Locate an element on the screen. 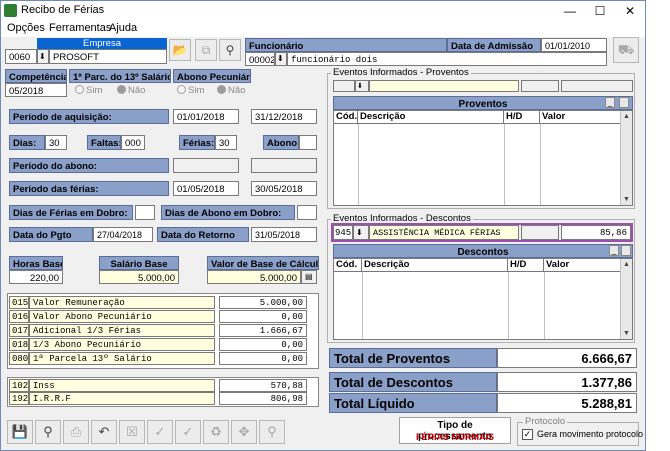  parcela13-sim-radio: Sim is located at coordinates (88, 90).